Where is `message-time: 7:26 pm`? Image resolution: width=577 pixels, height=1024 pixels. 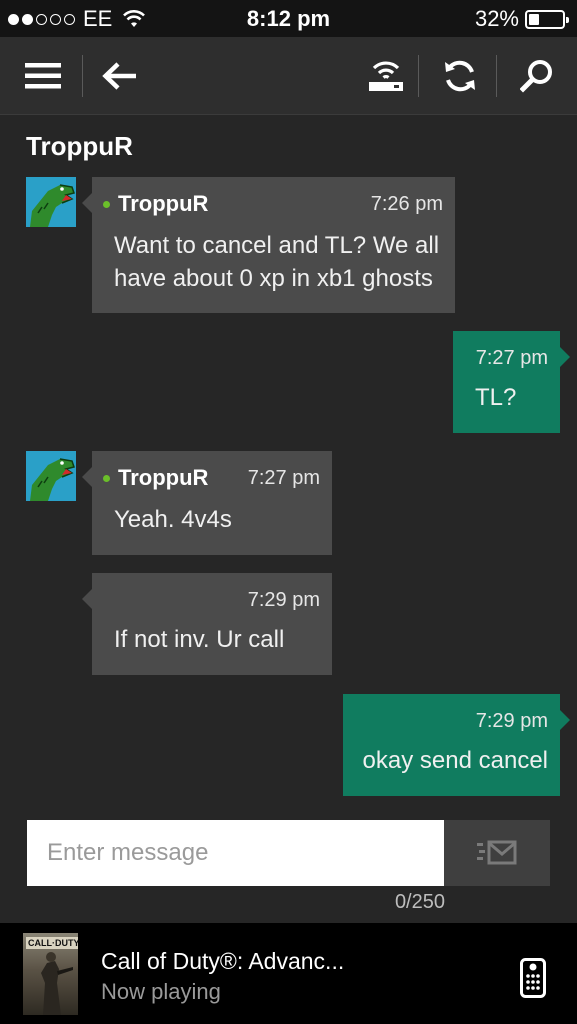 message-time: 7:26 pm is located at coordinates (406, 204).